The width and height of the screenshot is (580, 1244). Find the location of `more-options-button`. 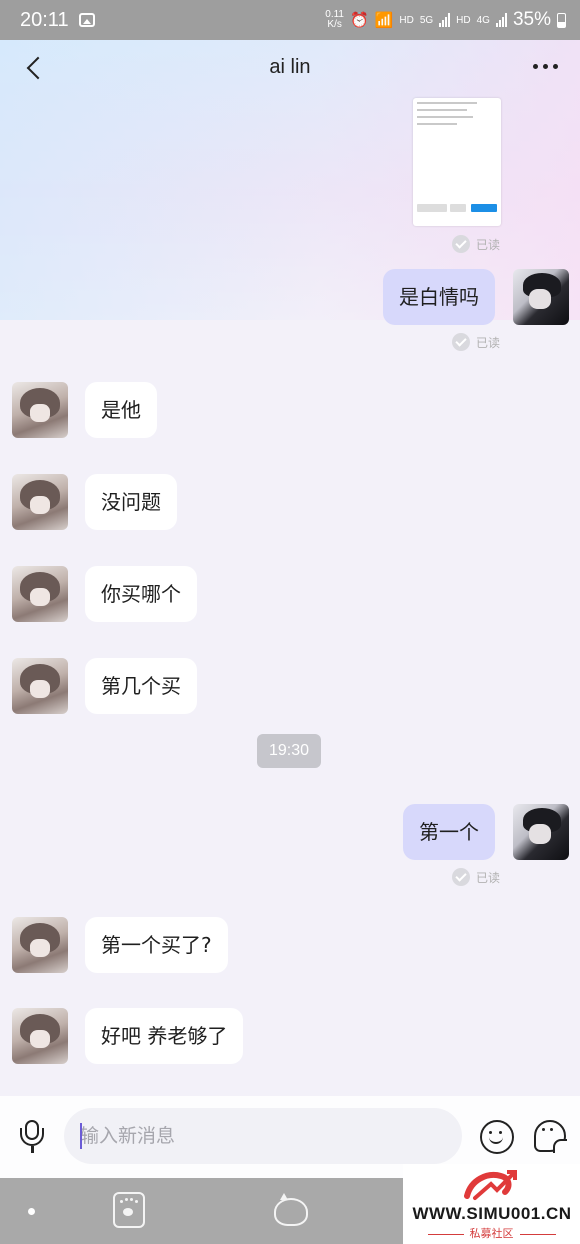

more-options-button is located at coordinates (545, 66).